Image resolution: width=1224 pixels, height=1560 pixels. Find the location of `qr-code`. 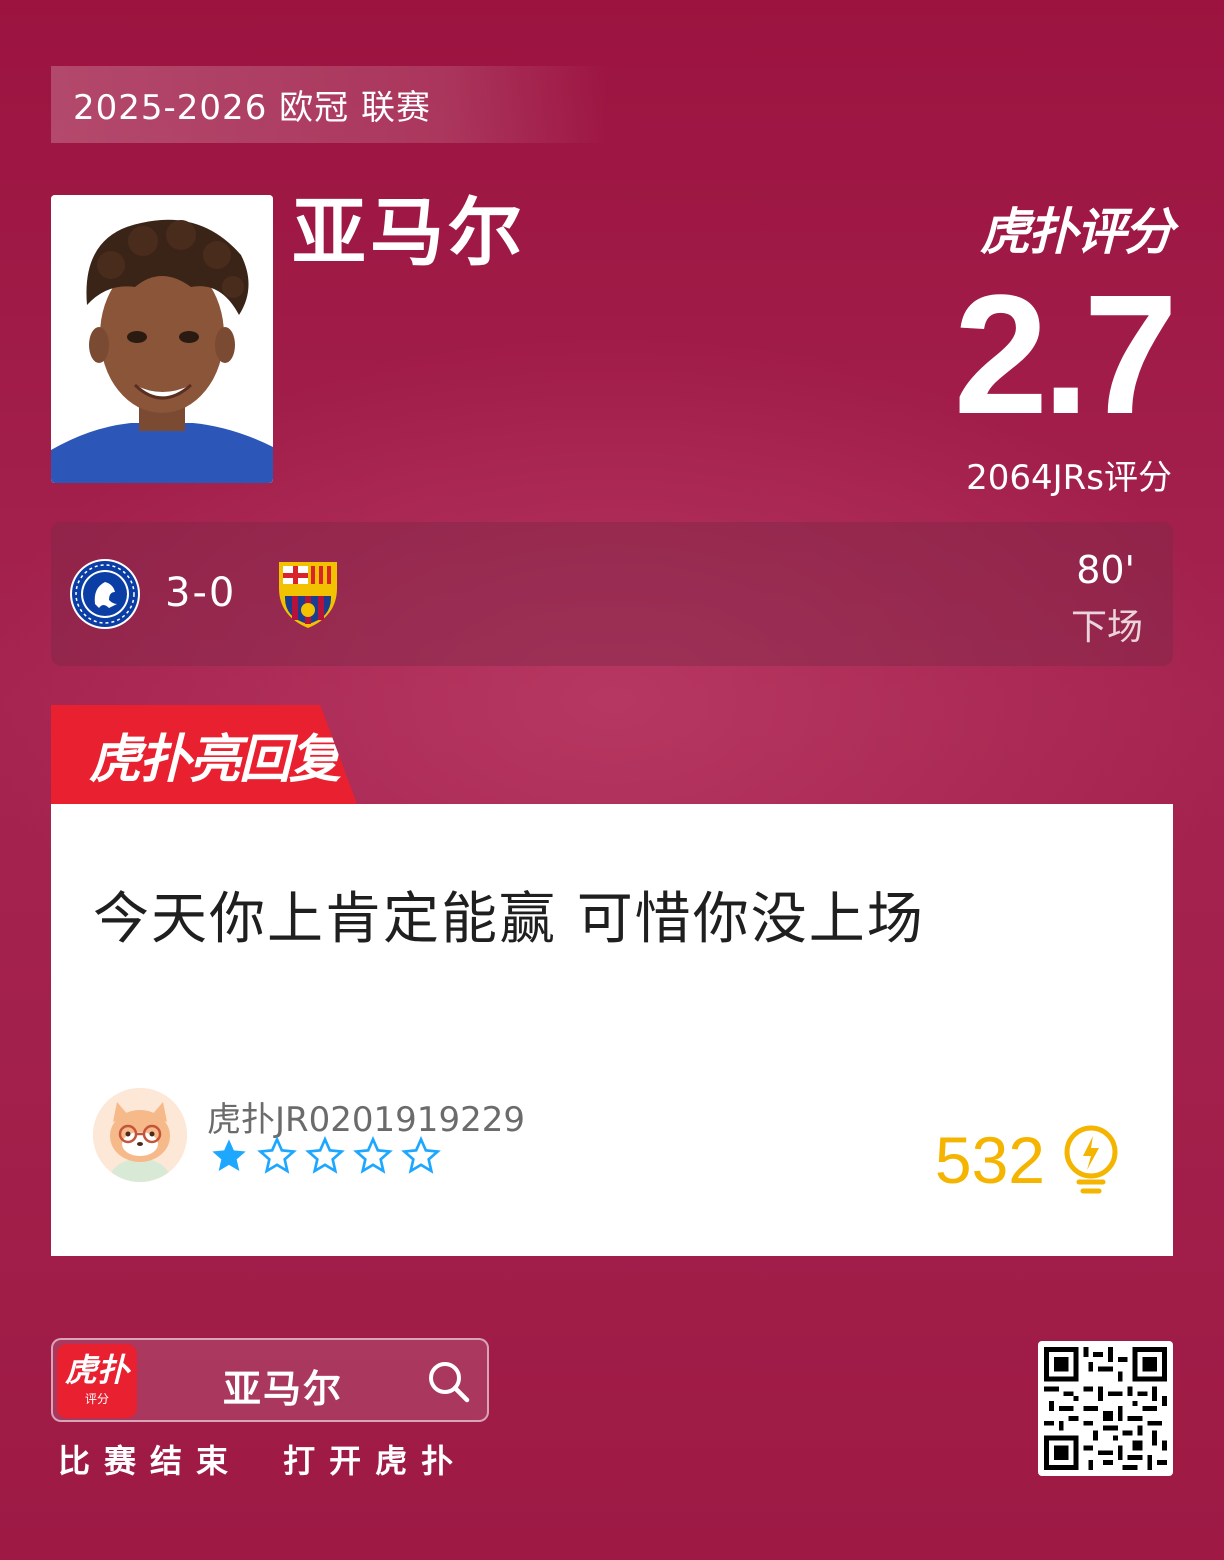

qr-code is located at coordinates (1105, 1408).